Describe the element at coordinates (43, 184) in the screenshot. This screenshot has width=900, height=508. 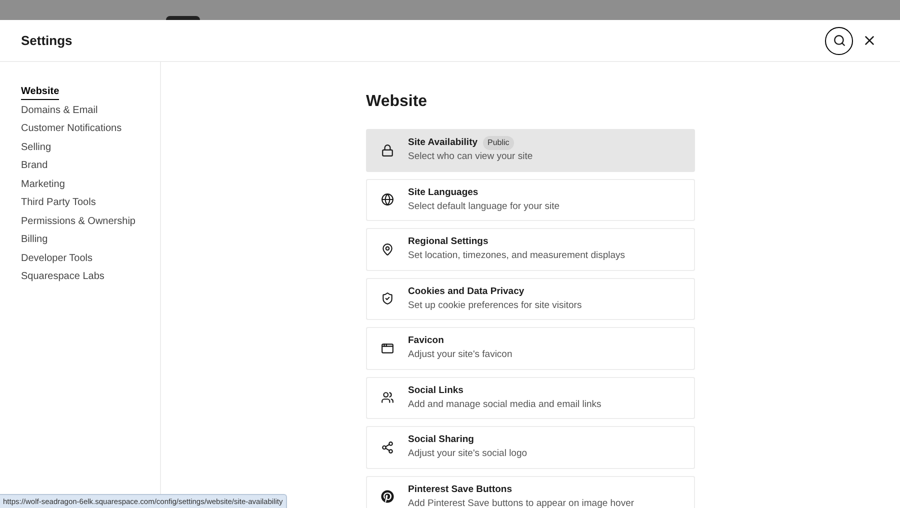
I see `sidebar-item: Marketing` at that location.